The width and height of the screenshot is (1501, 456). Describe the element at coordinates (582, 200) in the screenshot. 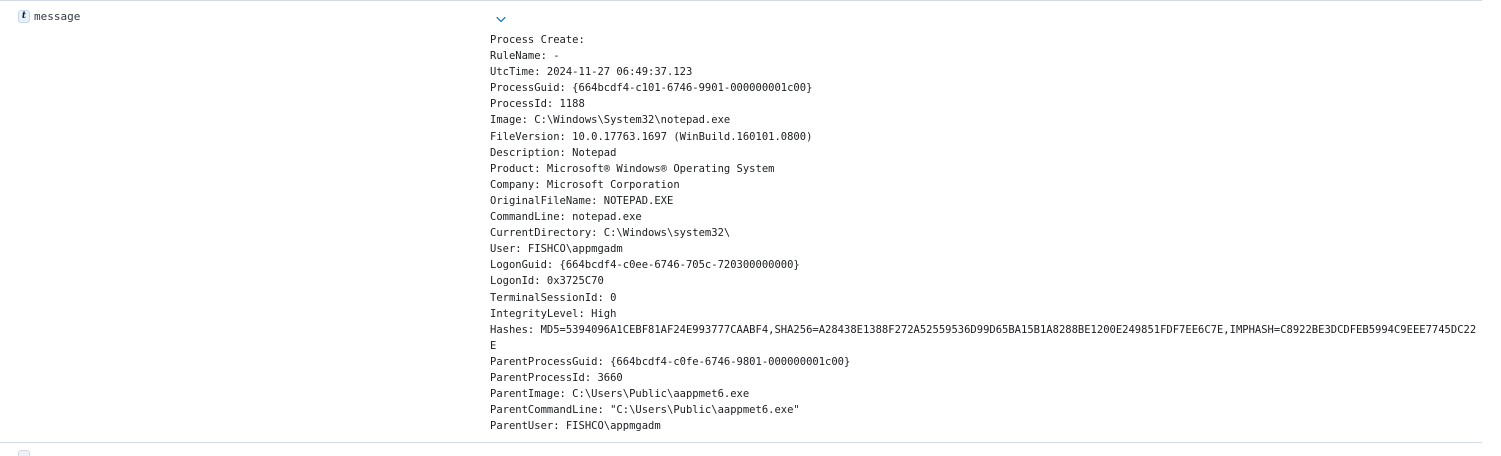

I see `value-line: OriginalFileName: NOTEPAD.EXE` at that location.